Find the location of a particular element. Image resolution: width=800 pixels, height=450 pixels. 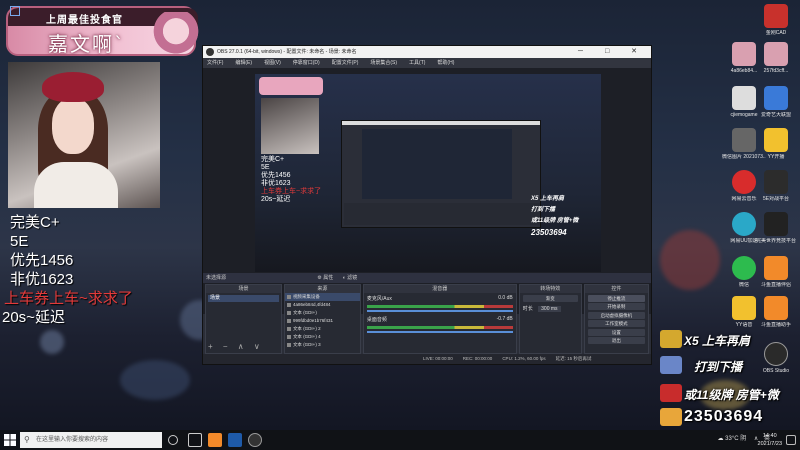

transitions-dock: 转场特效 渐变 时长 300 ms is located at coordinates (550, 319).